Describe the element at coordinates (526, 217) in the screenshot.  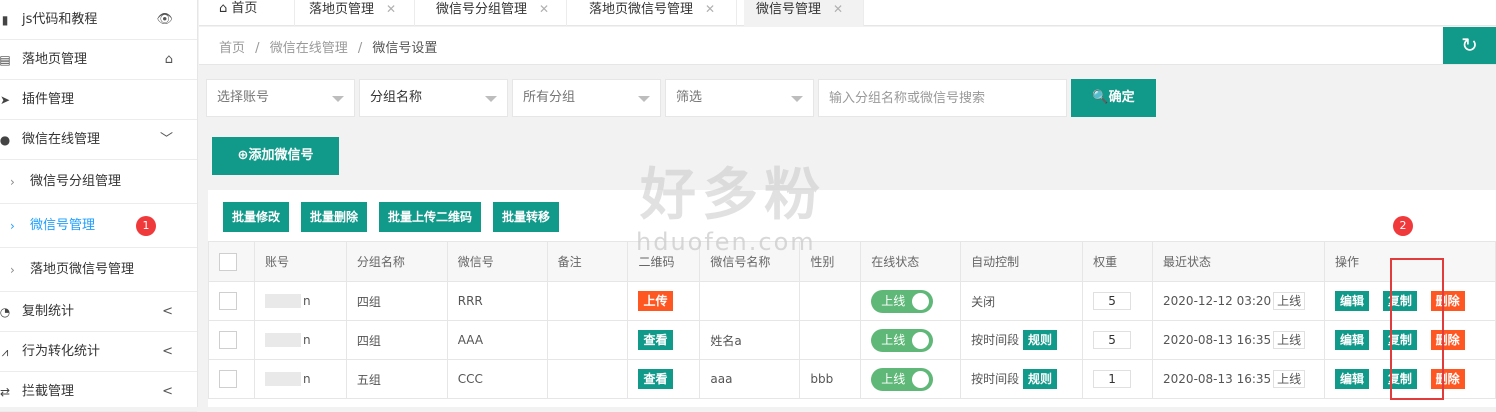
I see `batch-transfer-button: 批量转移` at that location.